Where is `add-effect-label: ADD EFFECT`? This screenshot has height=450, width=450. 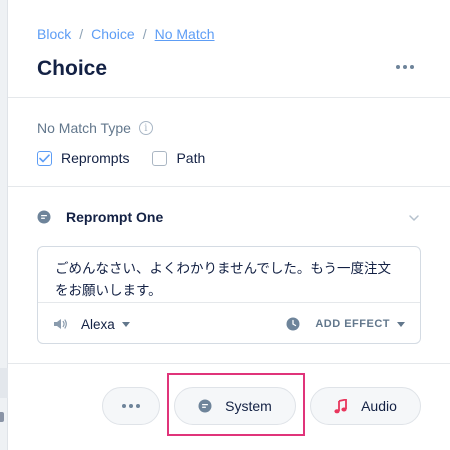
add-effect-label: ADD EFFECT is located at coordinates (352, 324).